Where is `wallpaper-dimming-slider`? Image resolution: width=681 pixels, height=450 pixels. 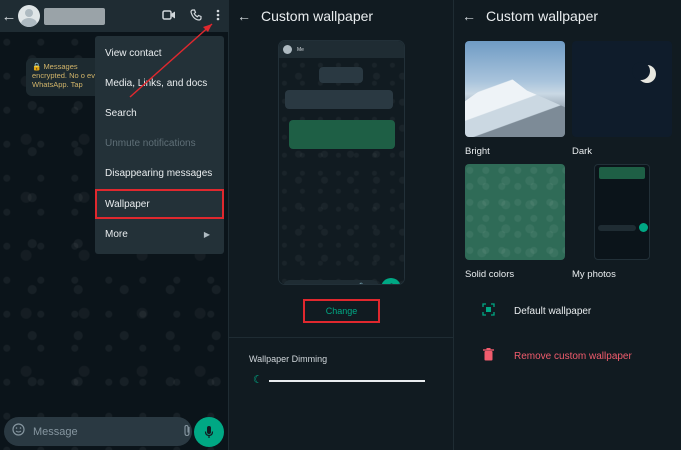 wallpaper-dimming-slider is located at coordinates (347, 381).